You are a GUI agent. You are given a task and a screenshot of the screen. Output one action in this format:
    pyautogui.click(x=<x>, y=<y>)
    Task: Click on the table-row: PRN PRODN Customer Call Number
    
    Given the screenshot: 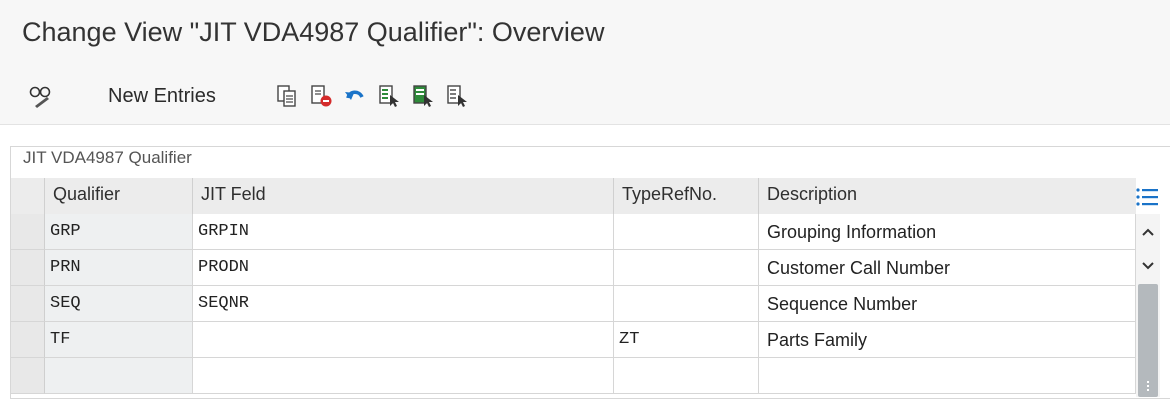 What is the action you would take?
    pyautogui.click(x=573, y=268)
    